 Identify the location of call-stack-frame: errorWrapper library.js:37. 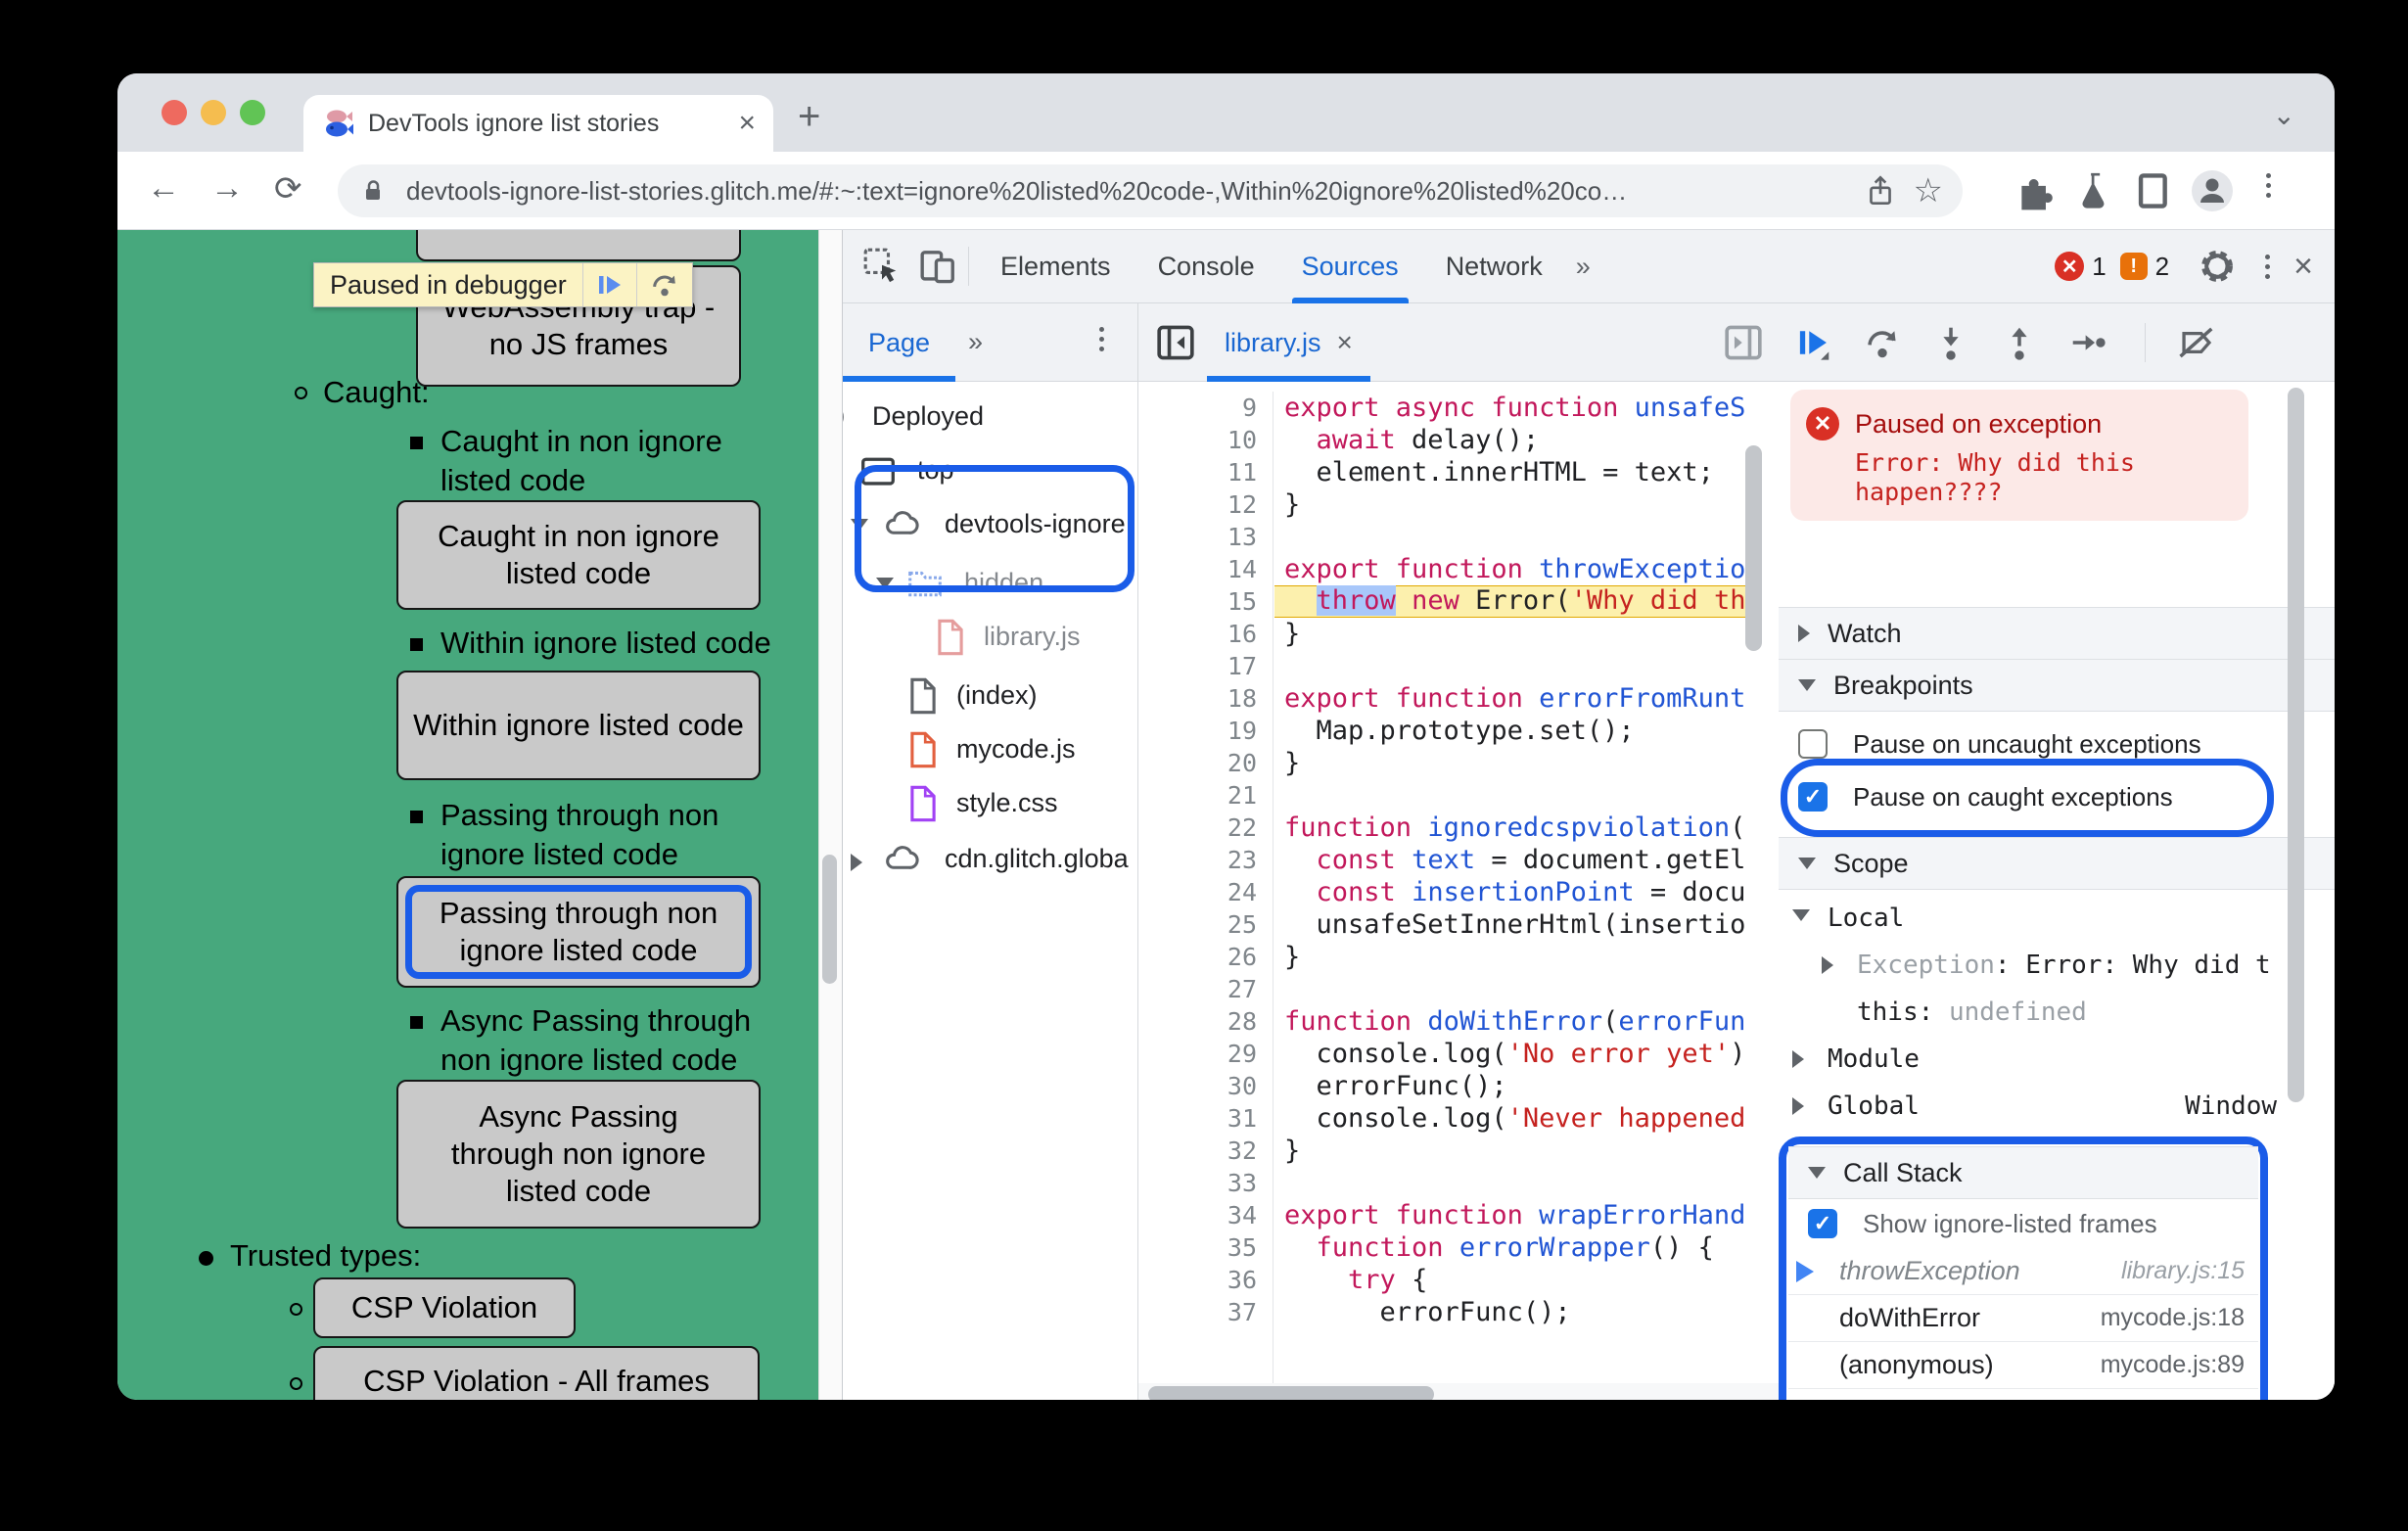
(2023, 1394).